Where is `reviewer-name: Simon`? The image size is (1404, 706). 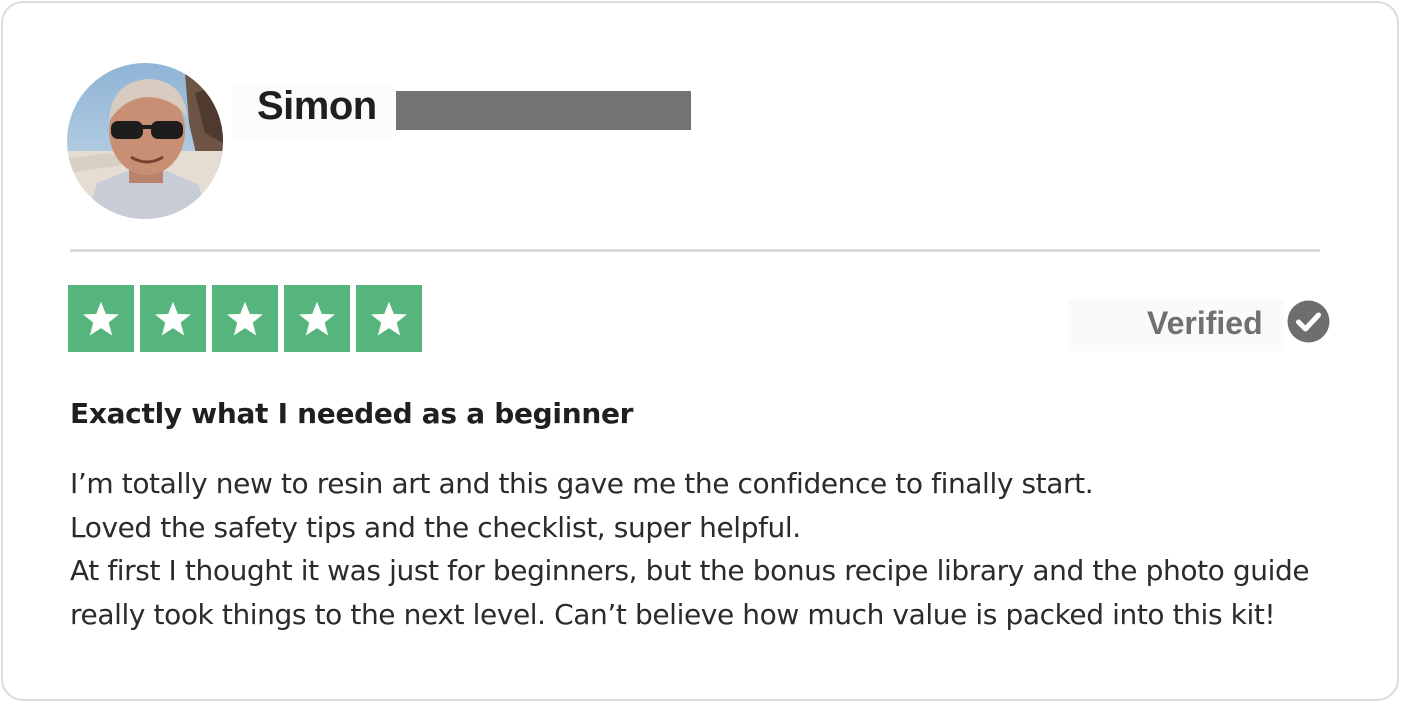 reviewer-name: Simon is located at coordinates (317, 106).